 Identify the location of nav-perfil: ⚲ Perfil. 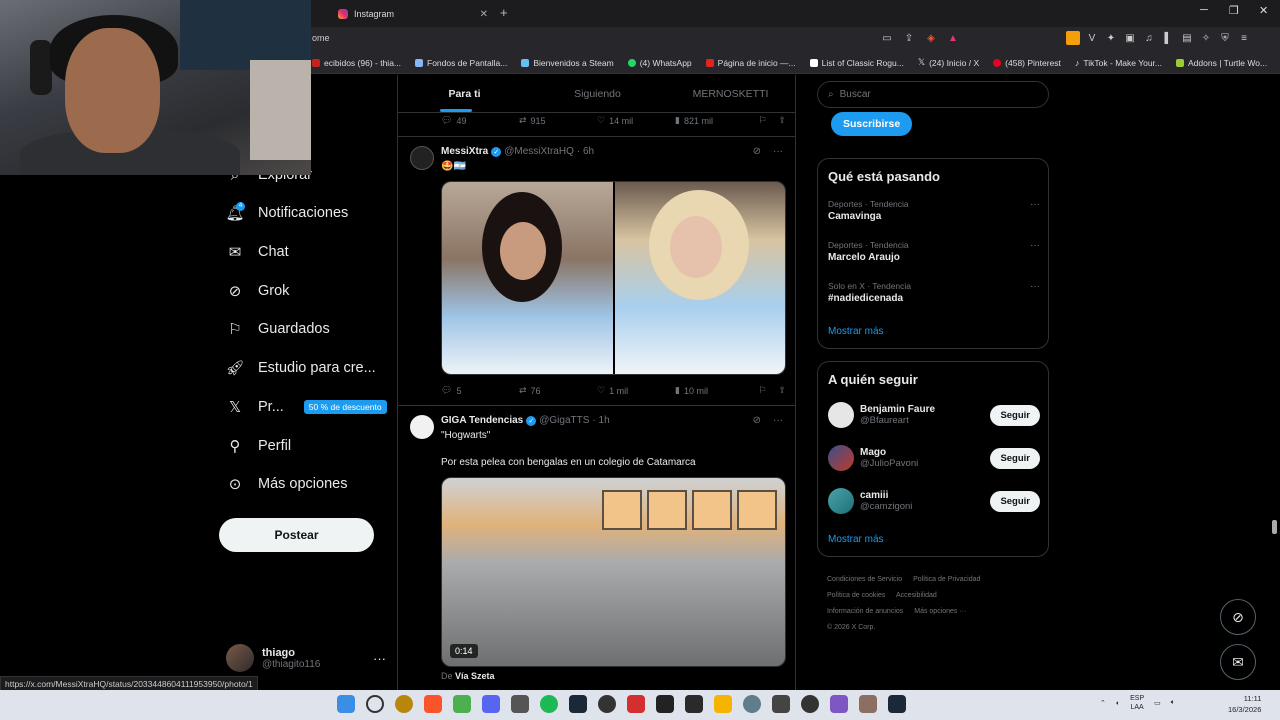
(259, 446).